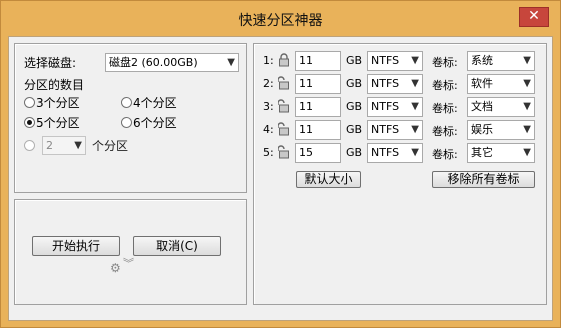  I want to click on volume-label-value: 系统, so click(482, 60).